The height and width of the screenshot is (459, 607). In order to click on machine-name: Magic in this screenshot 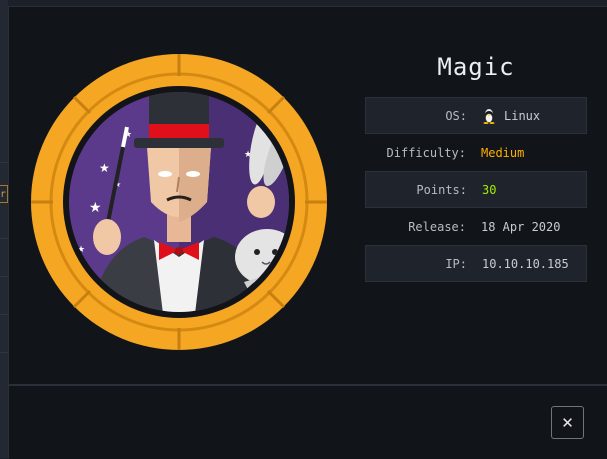, I will do `click(476, 67)`.